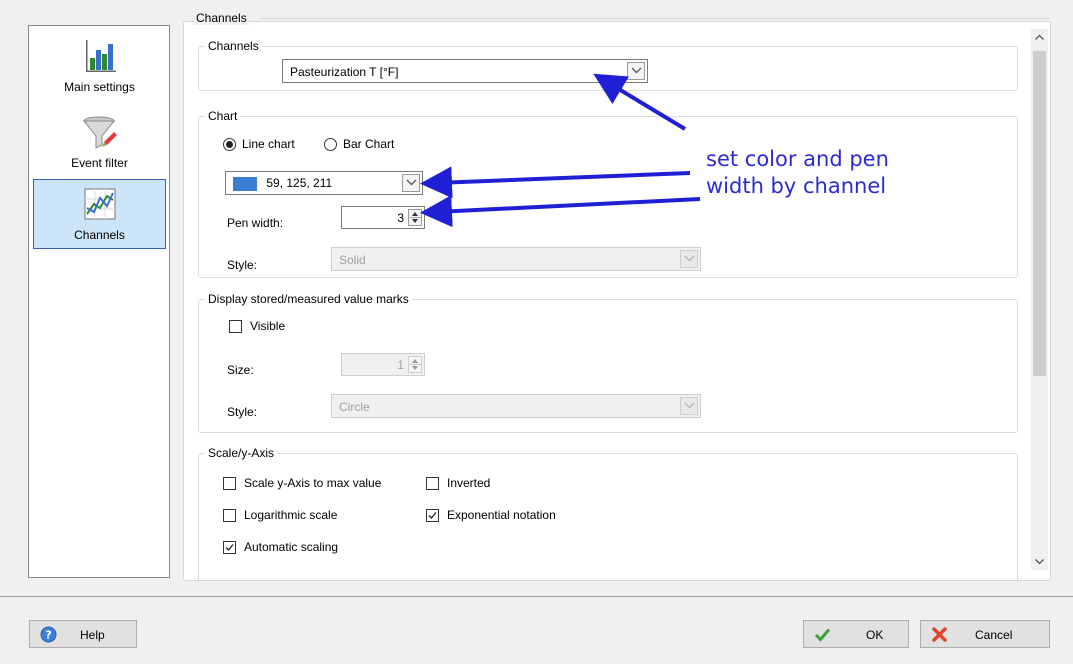 The image size is (1073, 664). What do you see at coordinates (822, 635) in the screenshot?
I see `checkmark-icon` at bounding box center [822, 635].